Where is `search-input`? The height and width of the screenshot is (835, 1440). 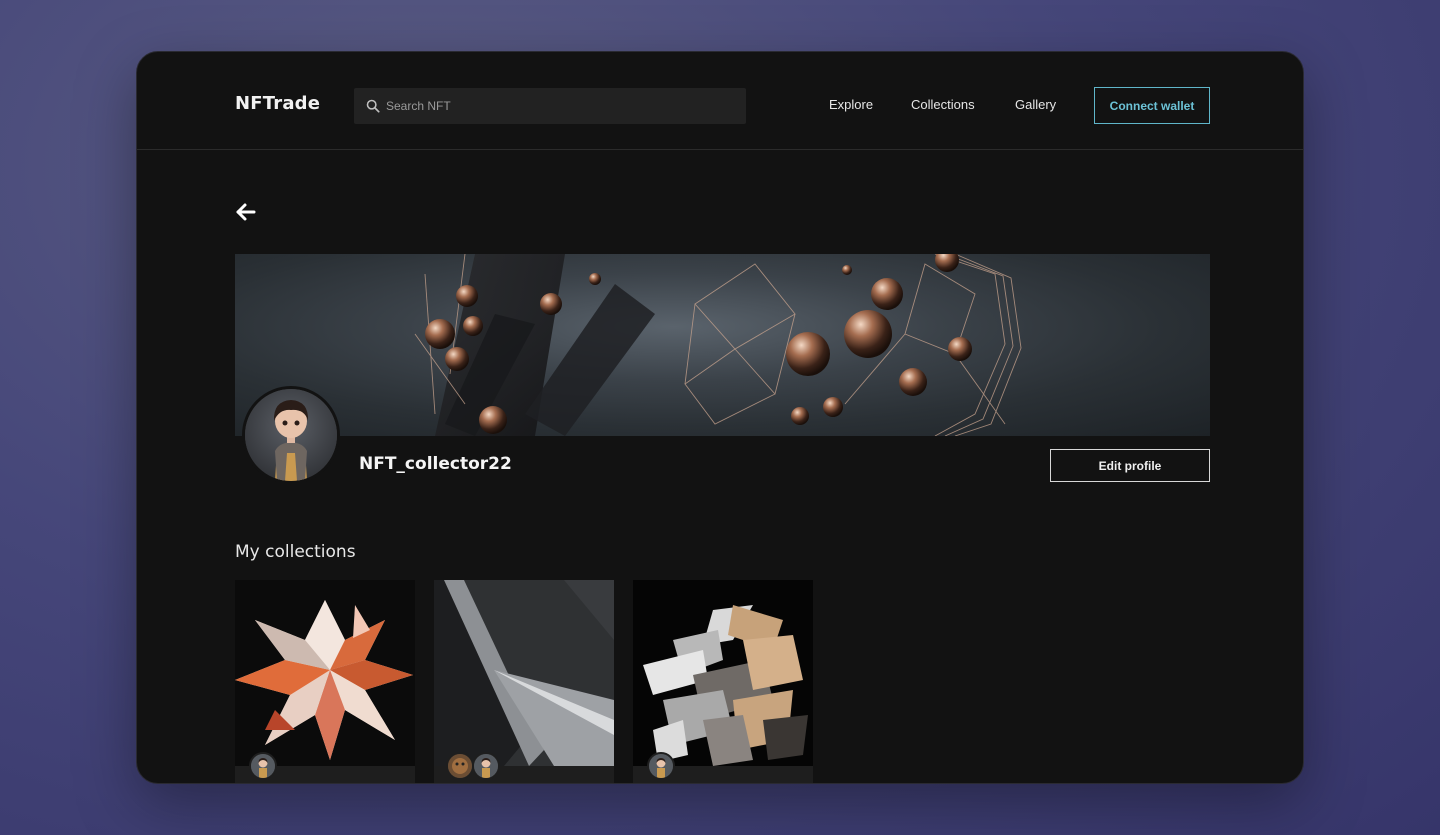
search-input is located at coordinates (556, 106).